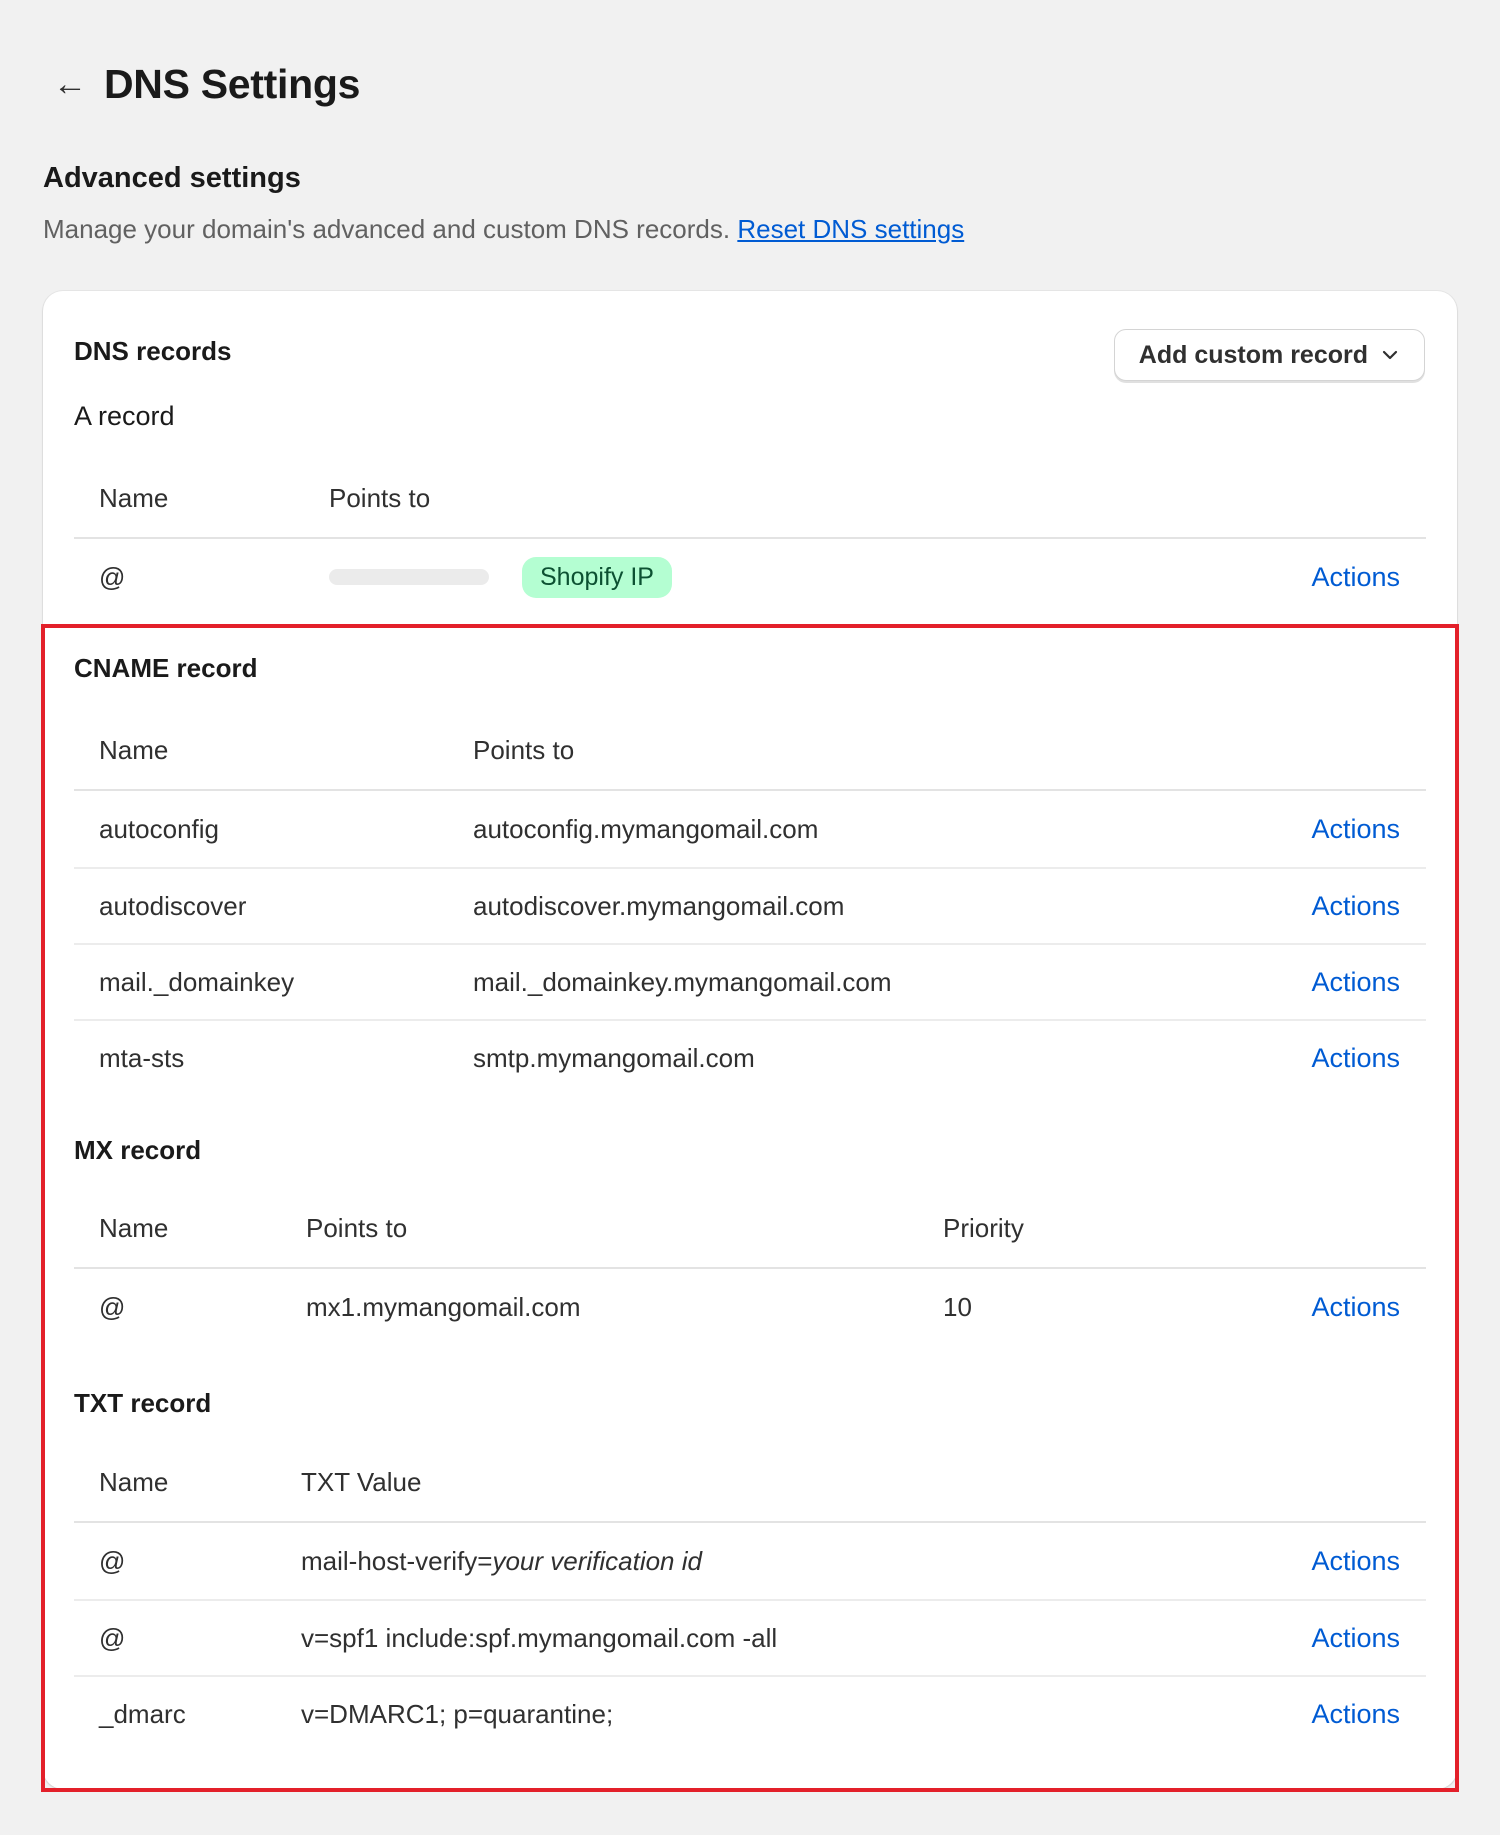 The height and width of the screenshot is (1835, 1500). I want to click on add-custom-record-label: Add custom record, so click(1253, 354).